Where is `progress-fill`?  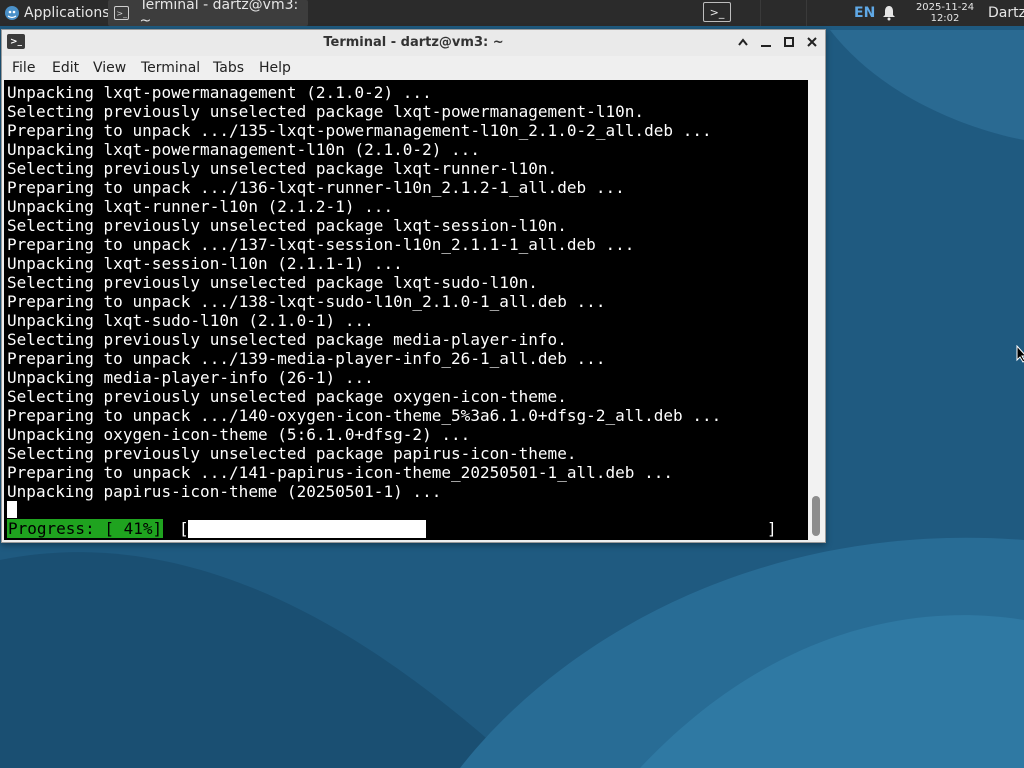
progress-fill is located at coordinates (307, 529).